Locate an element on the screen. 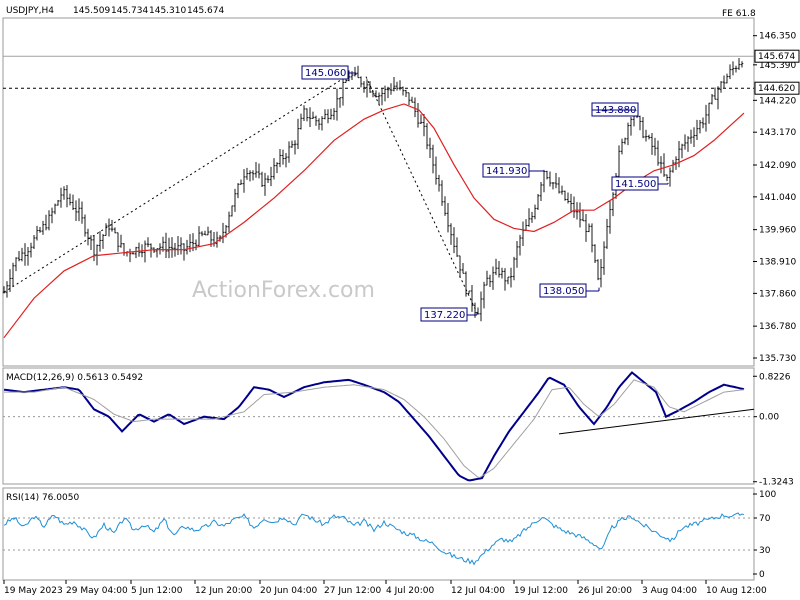  rsi-axis-label: 0 is located at coordinates (762, 575).